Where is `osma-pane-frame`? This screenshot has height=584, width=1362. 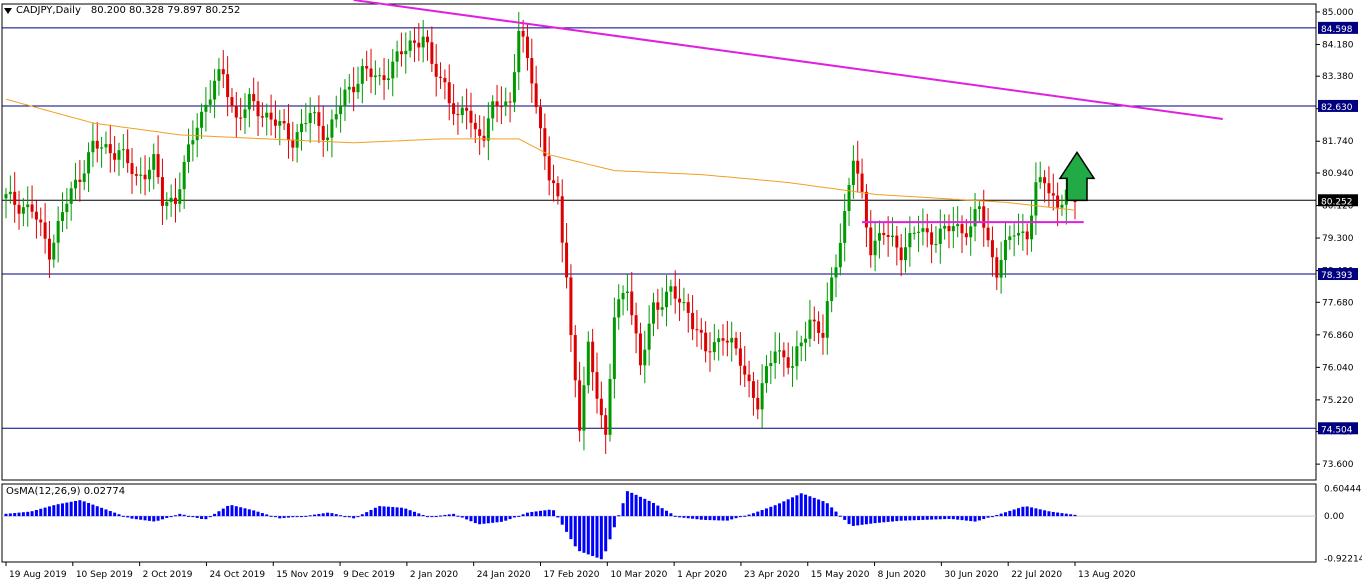 osma-pane-frame is located at coordinates (659, 523).